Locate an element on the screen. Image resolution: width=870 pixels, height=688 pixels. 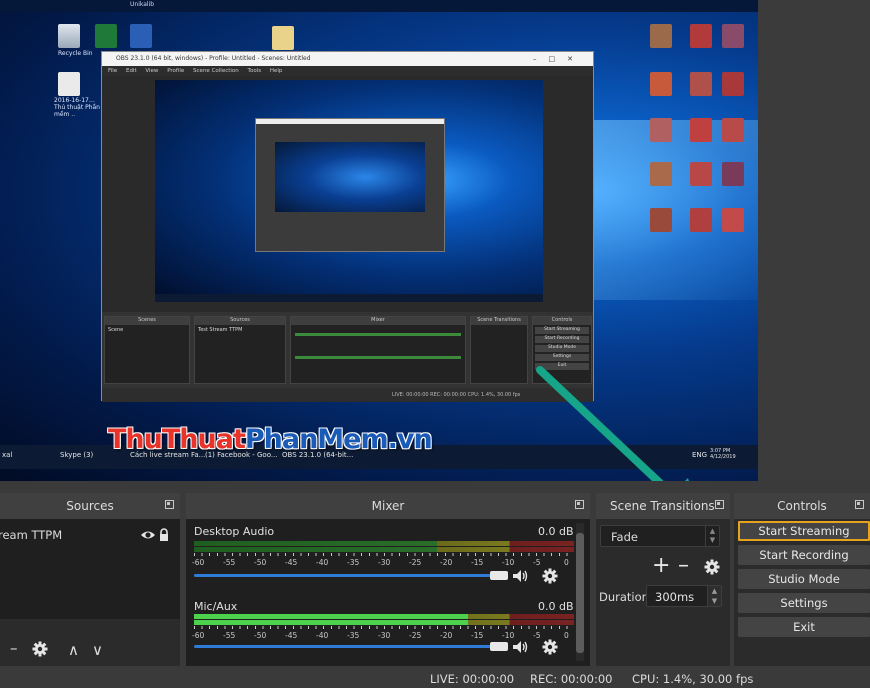
inner-dock-title: Scene Transitions is located at coordinates (499, 321).